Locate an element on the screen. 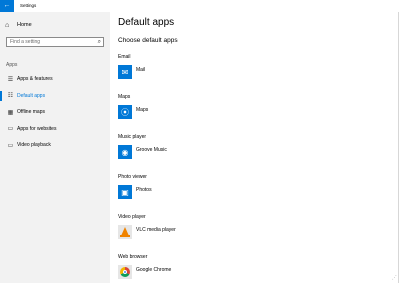 This screenshot has height=283, width=400. default-app-button-music: ◉ Groove Music is located at coordinates (142, 152).